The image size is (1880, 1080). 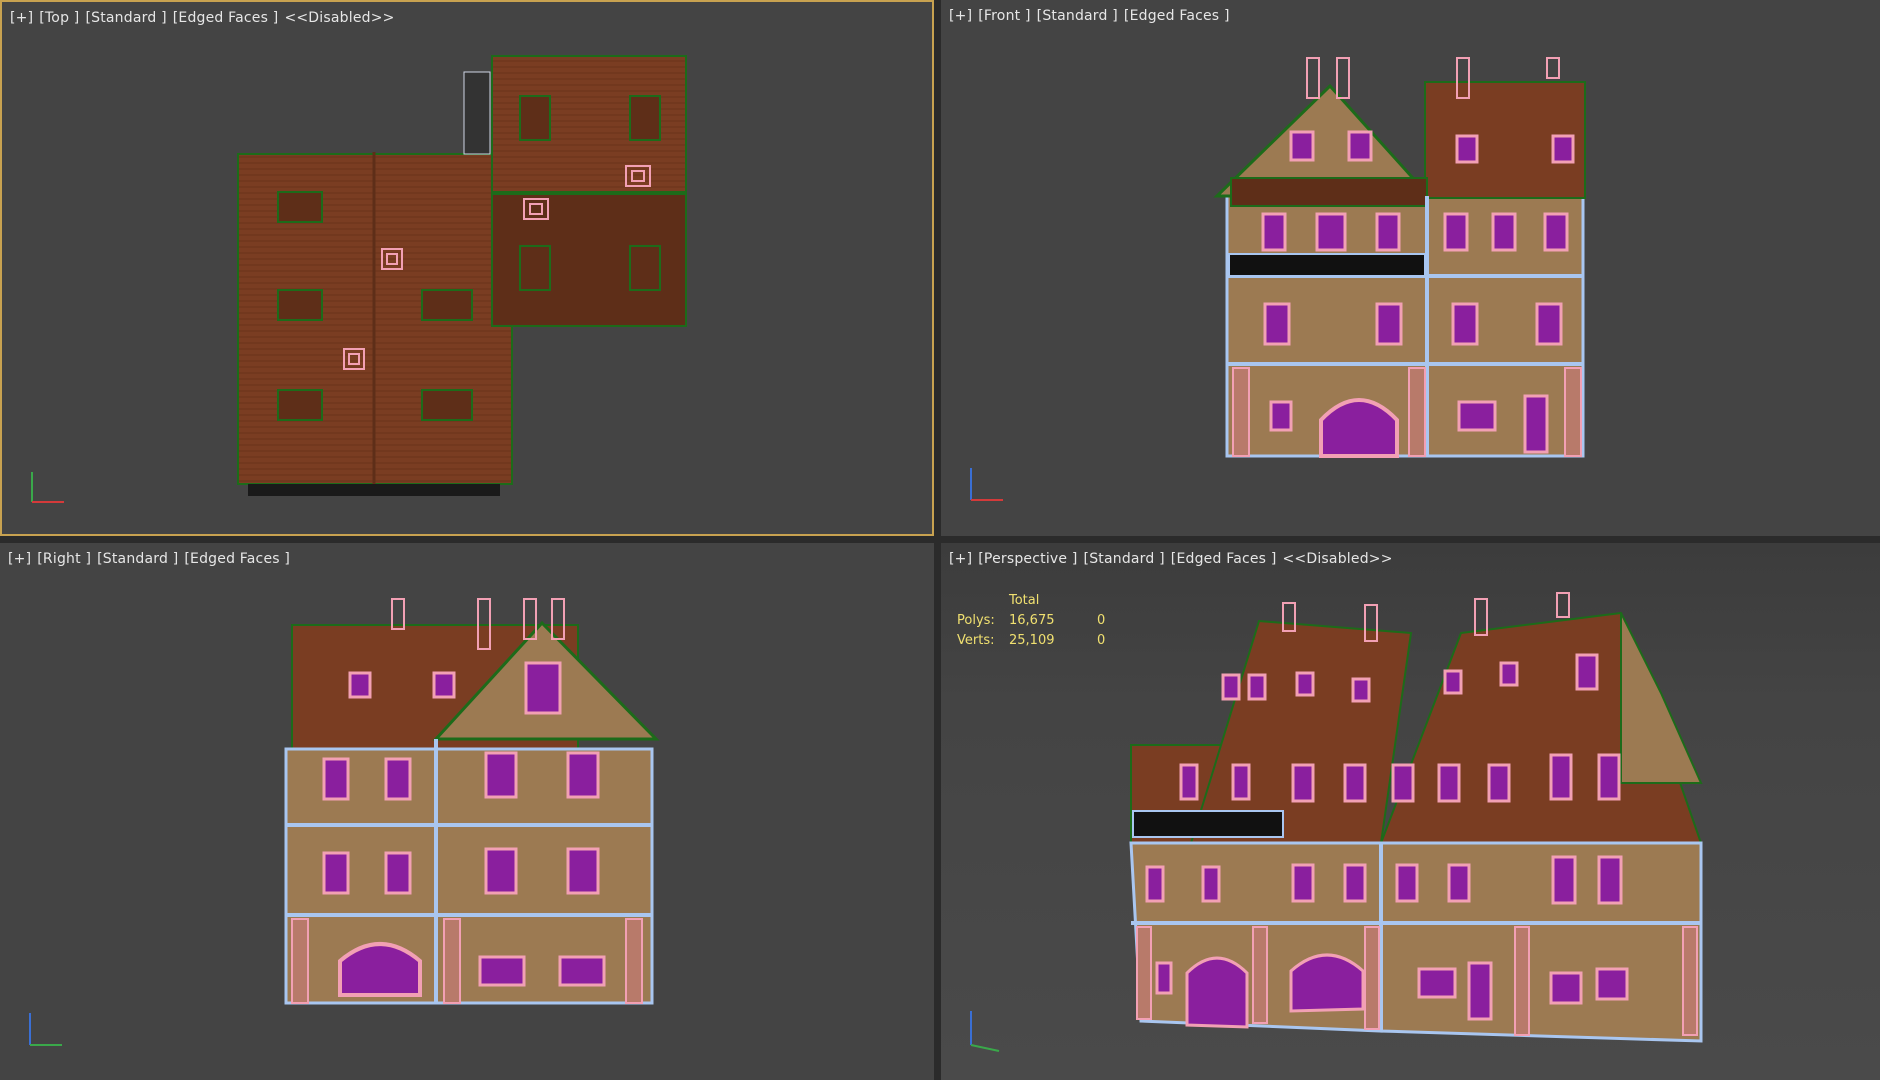 What do you see at coordinates (45, 1029) in the screenshot?
I see `axis-gizmo-right` at bounding box center [45, 1029].